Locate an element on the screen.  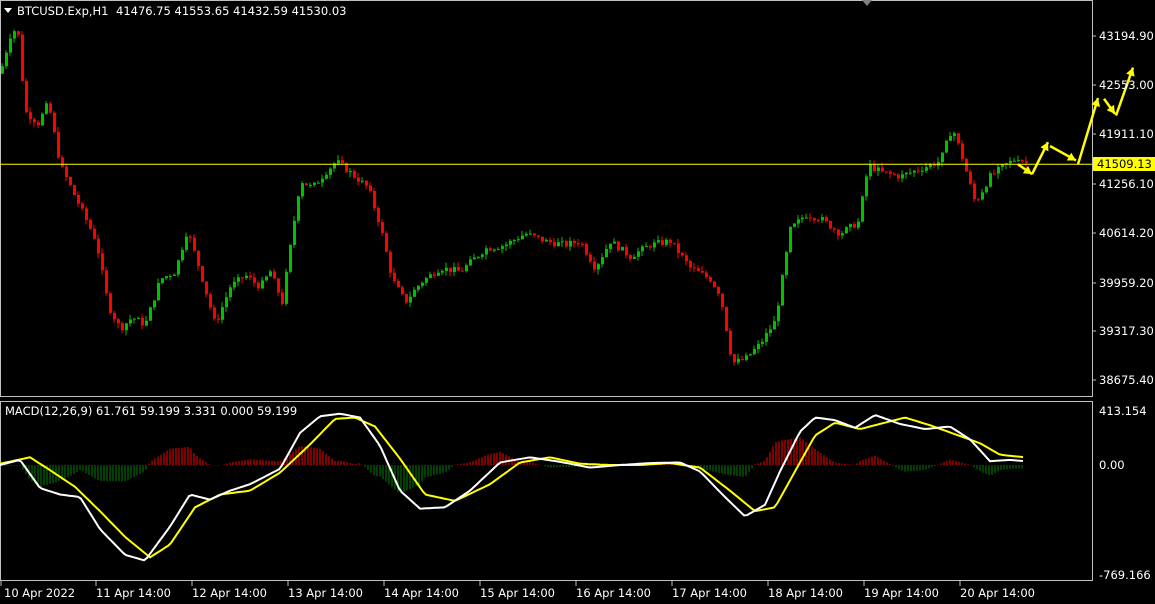
price-label: 41911.10 is located at coordinates (1126, 134).